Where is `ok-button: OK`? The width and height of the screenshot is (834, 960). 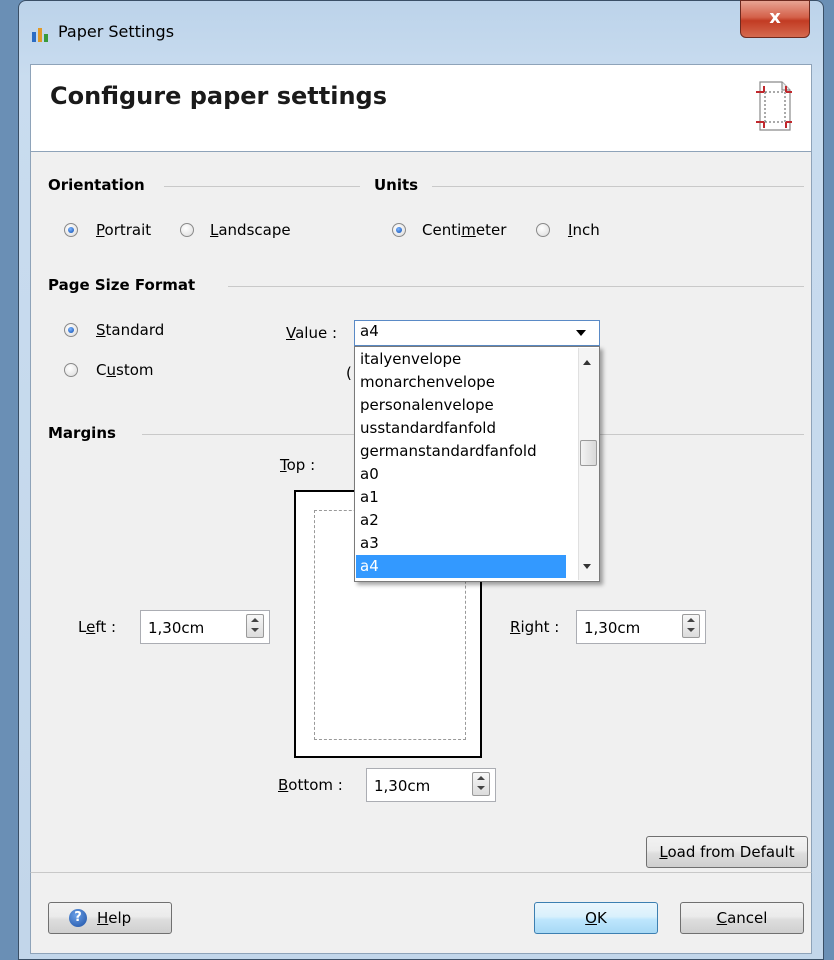 ok-button: OK is located at coordinates (596, 918).